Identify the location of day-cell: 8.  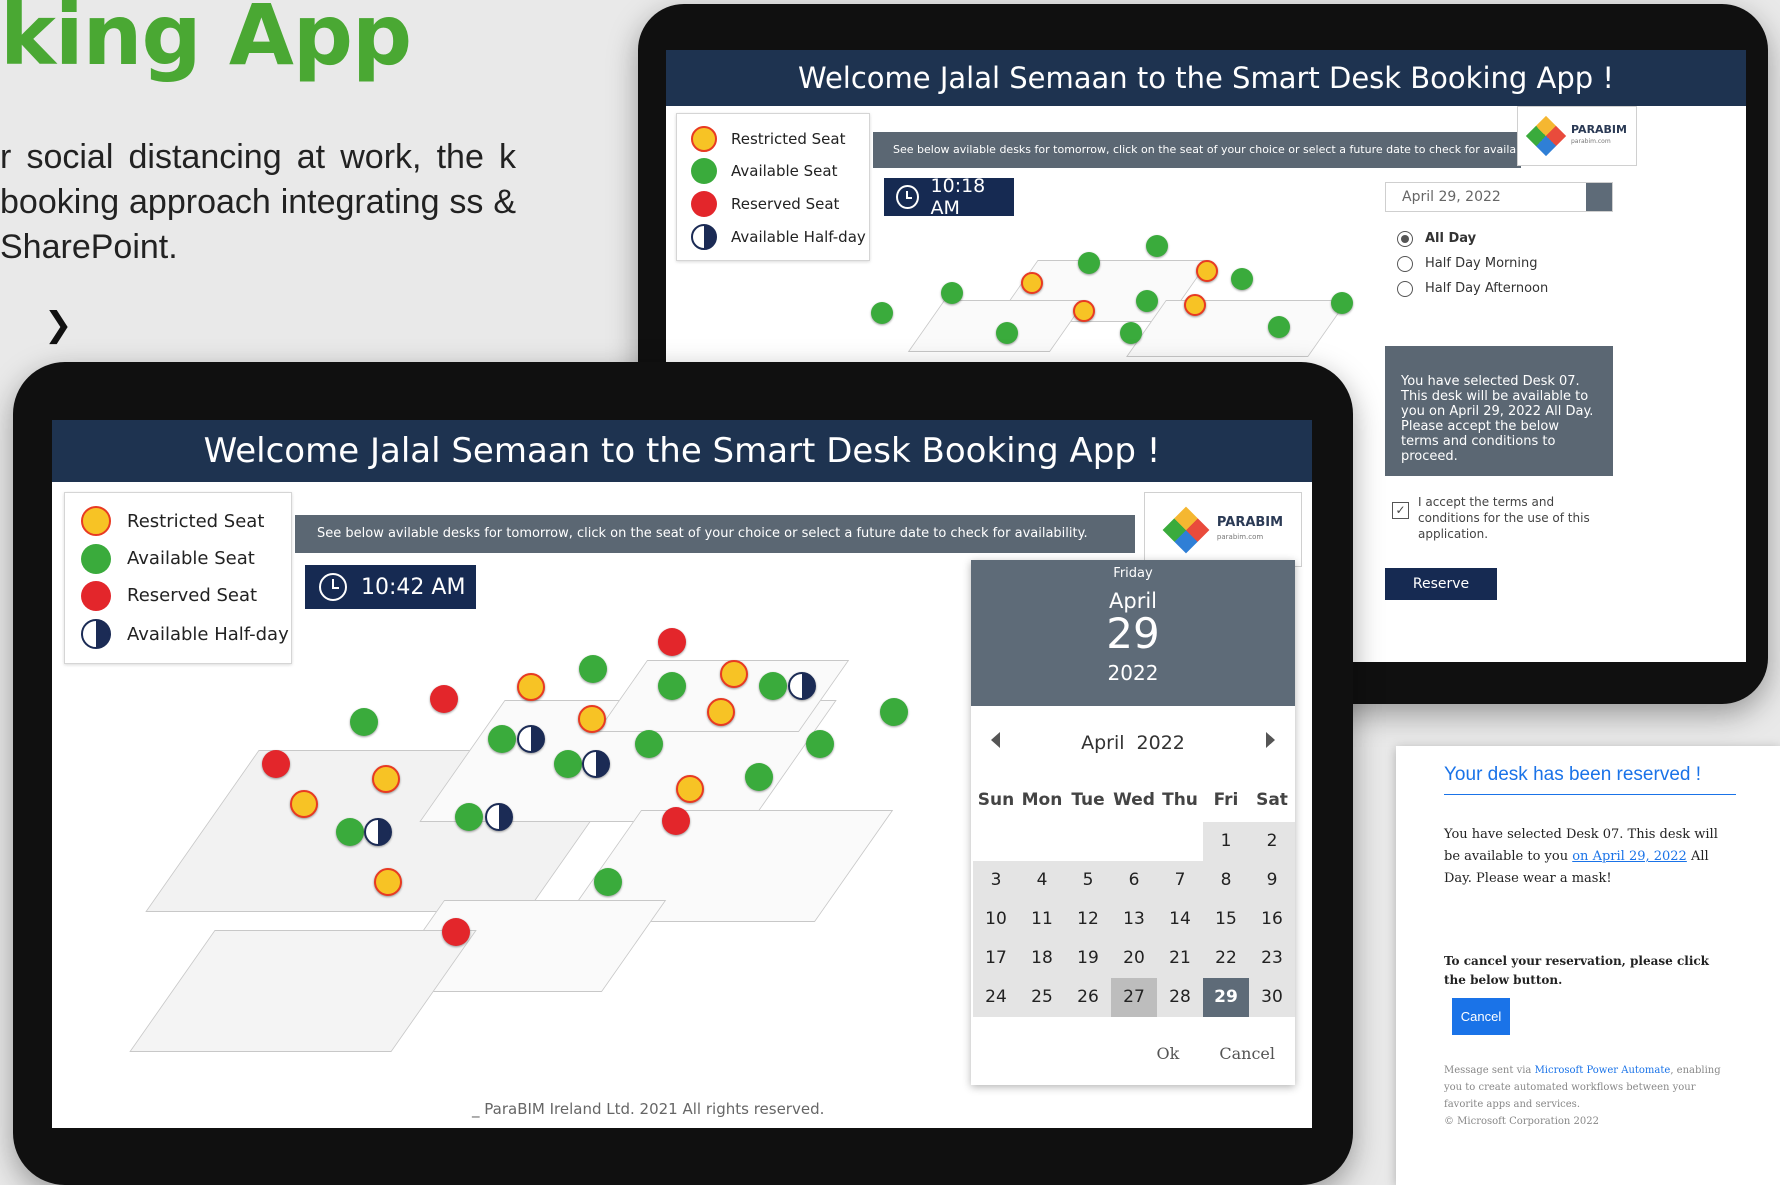
(1226, 880).